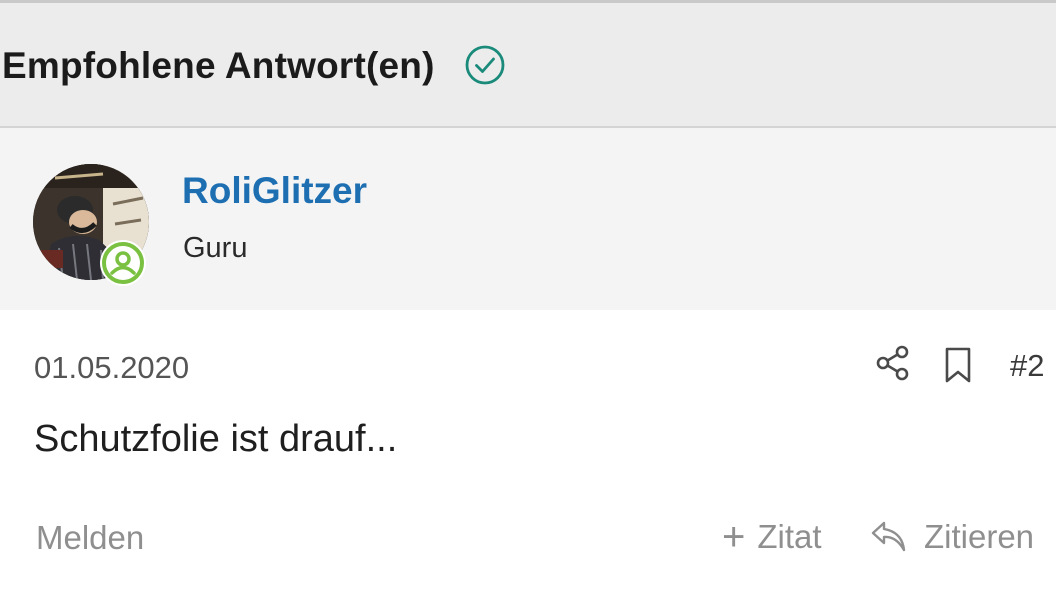 The height and width of the screenshot is (603, 1056). I want to click on quote-reply-label: Zitieren, so click(979, 536).